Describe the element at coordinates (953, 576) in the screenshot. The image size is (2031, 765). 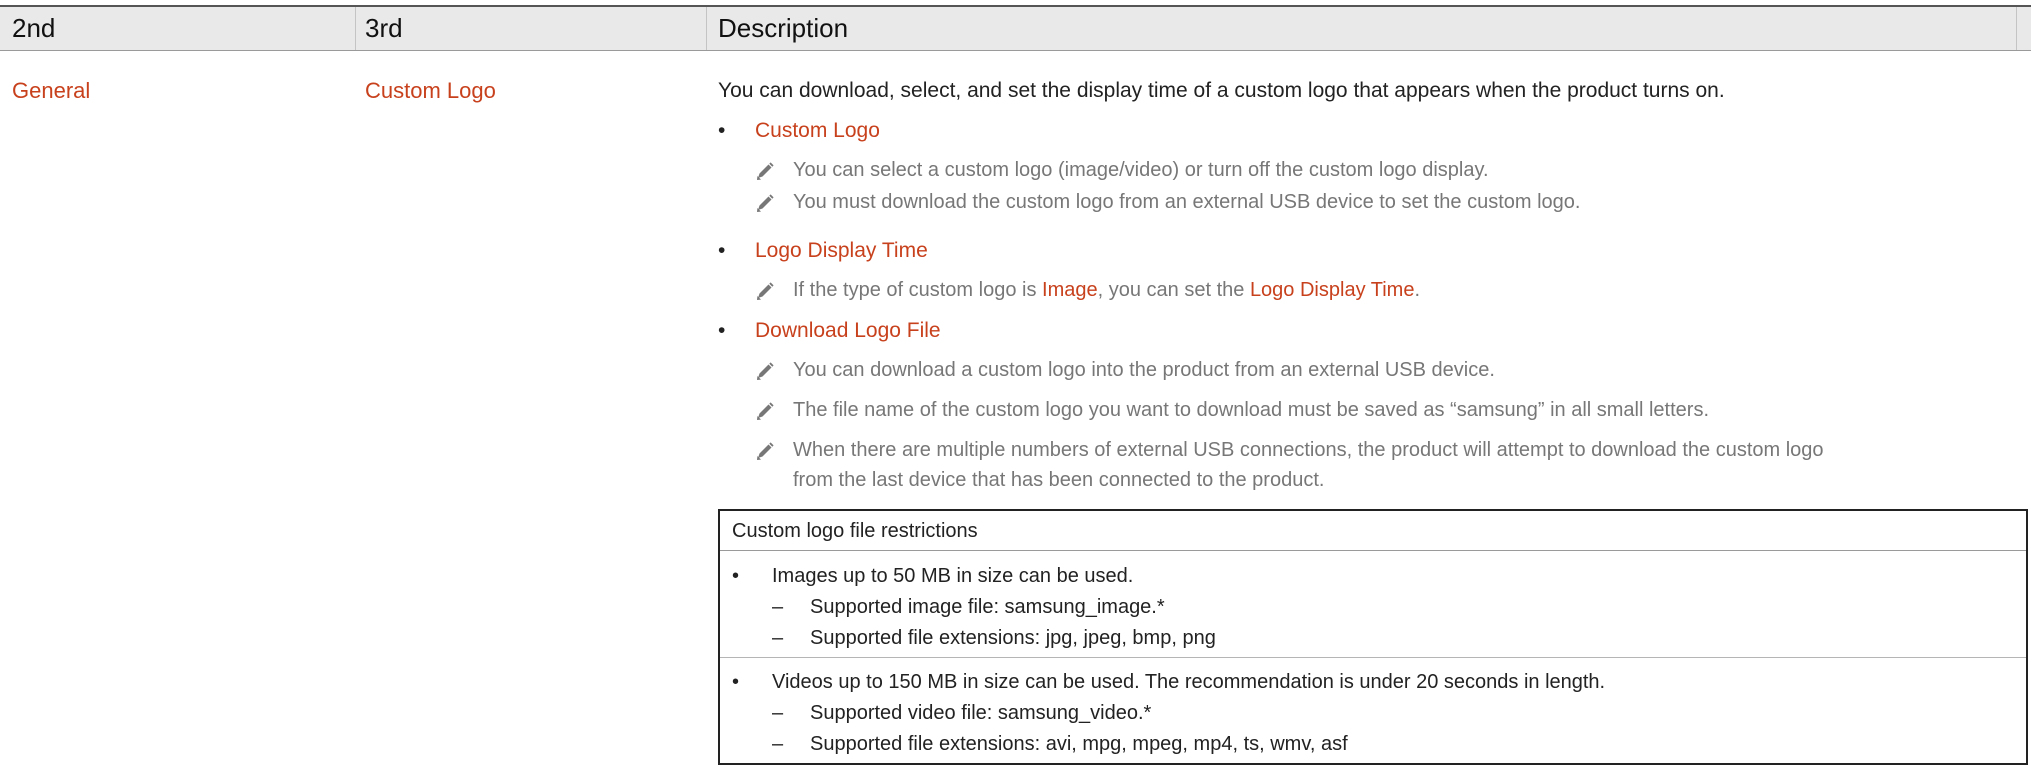
I see `images-restriction: Images up to 50 MB in size can be used.` at that location.